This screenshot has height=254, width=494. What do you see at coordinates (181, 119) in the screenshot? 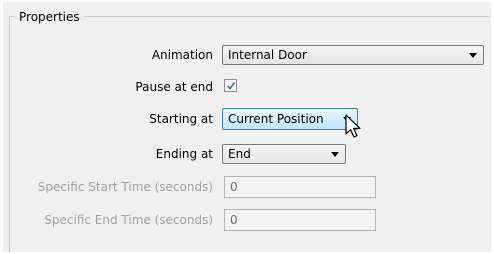
I see `starting-at-label: Starting at` at bounding box center [181, 119].